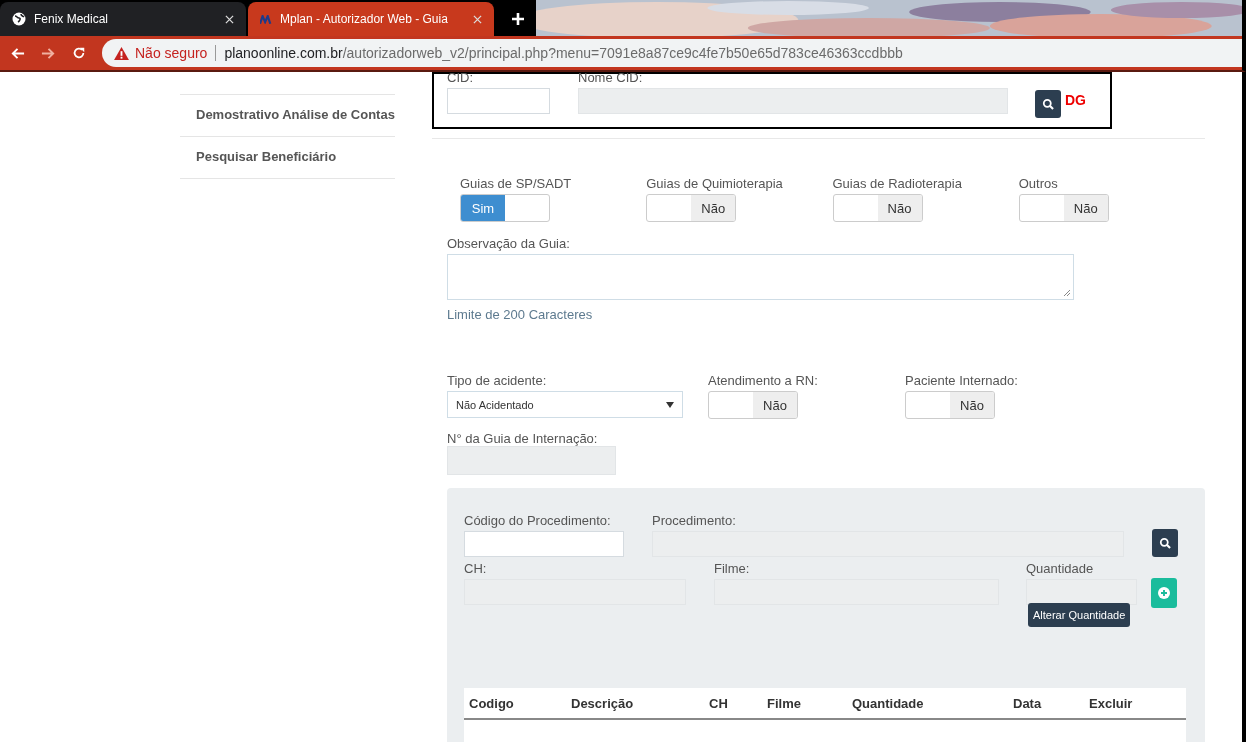 The width and height of the screenshot is (1246, 742). What do you see at coordinates (961, 380) in the screenshot?
I see `field-label: Paciente Internado:` at bounding box center [961, 380].